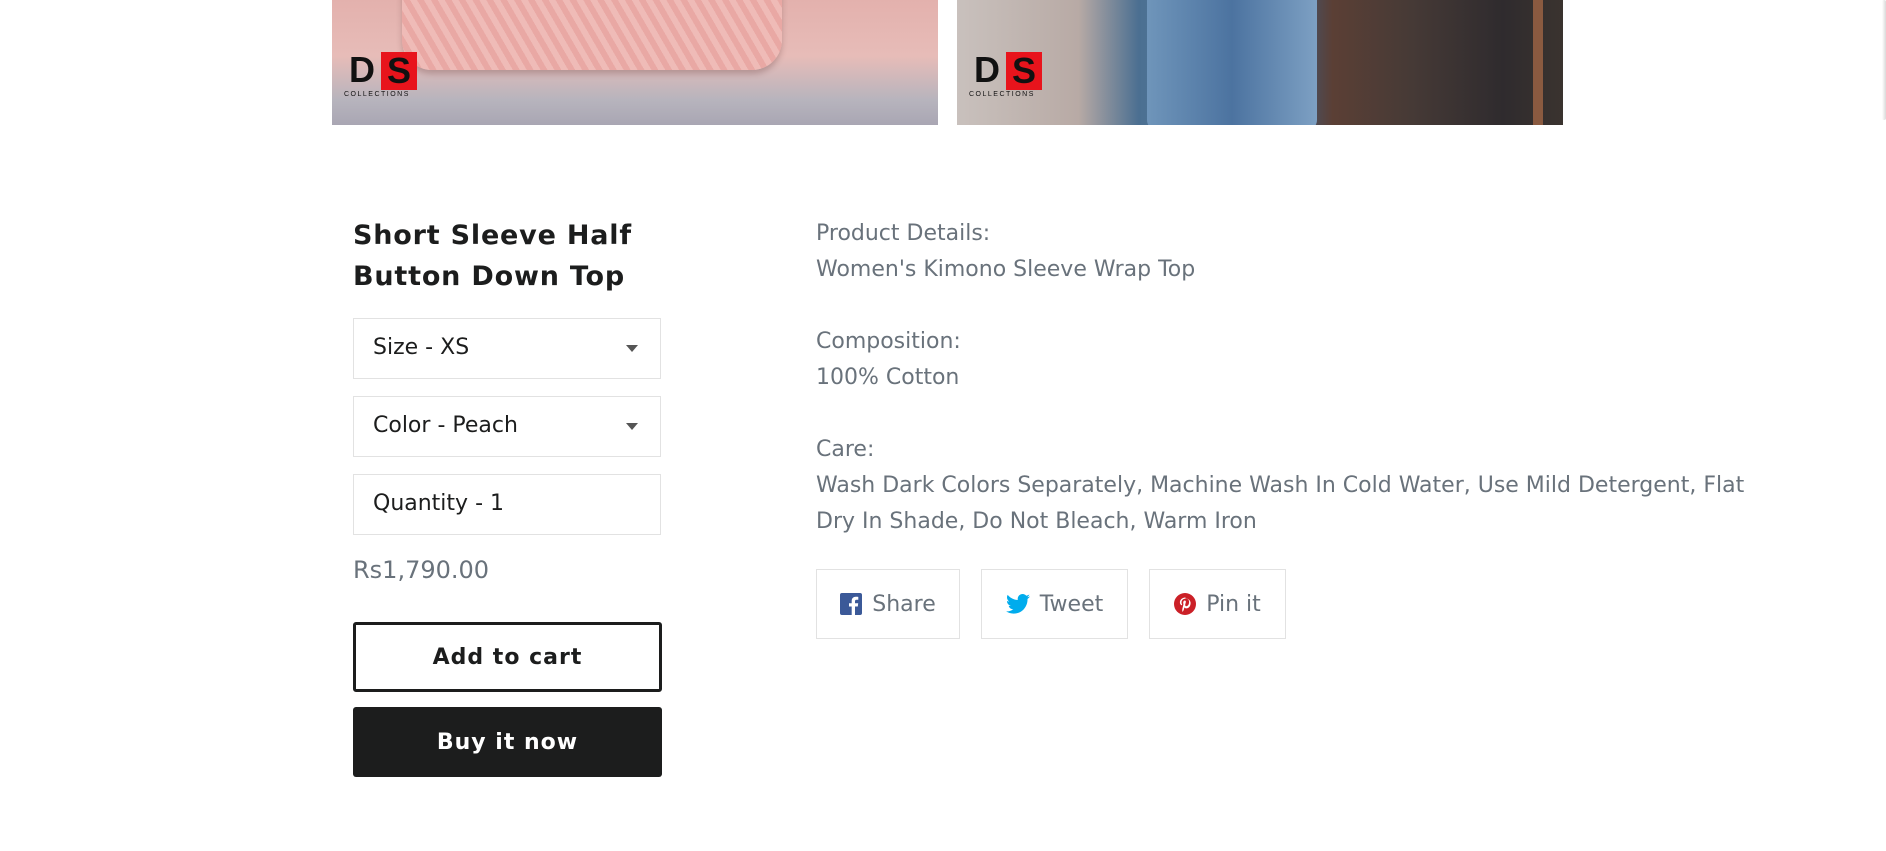 The width and height of the screenshot is (1886, 851). I want to click on add-to-cart-button: Add to cart, so click(507, 657).